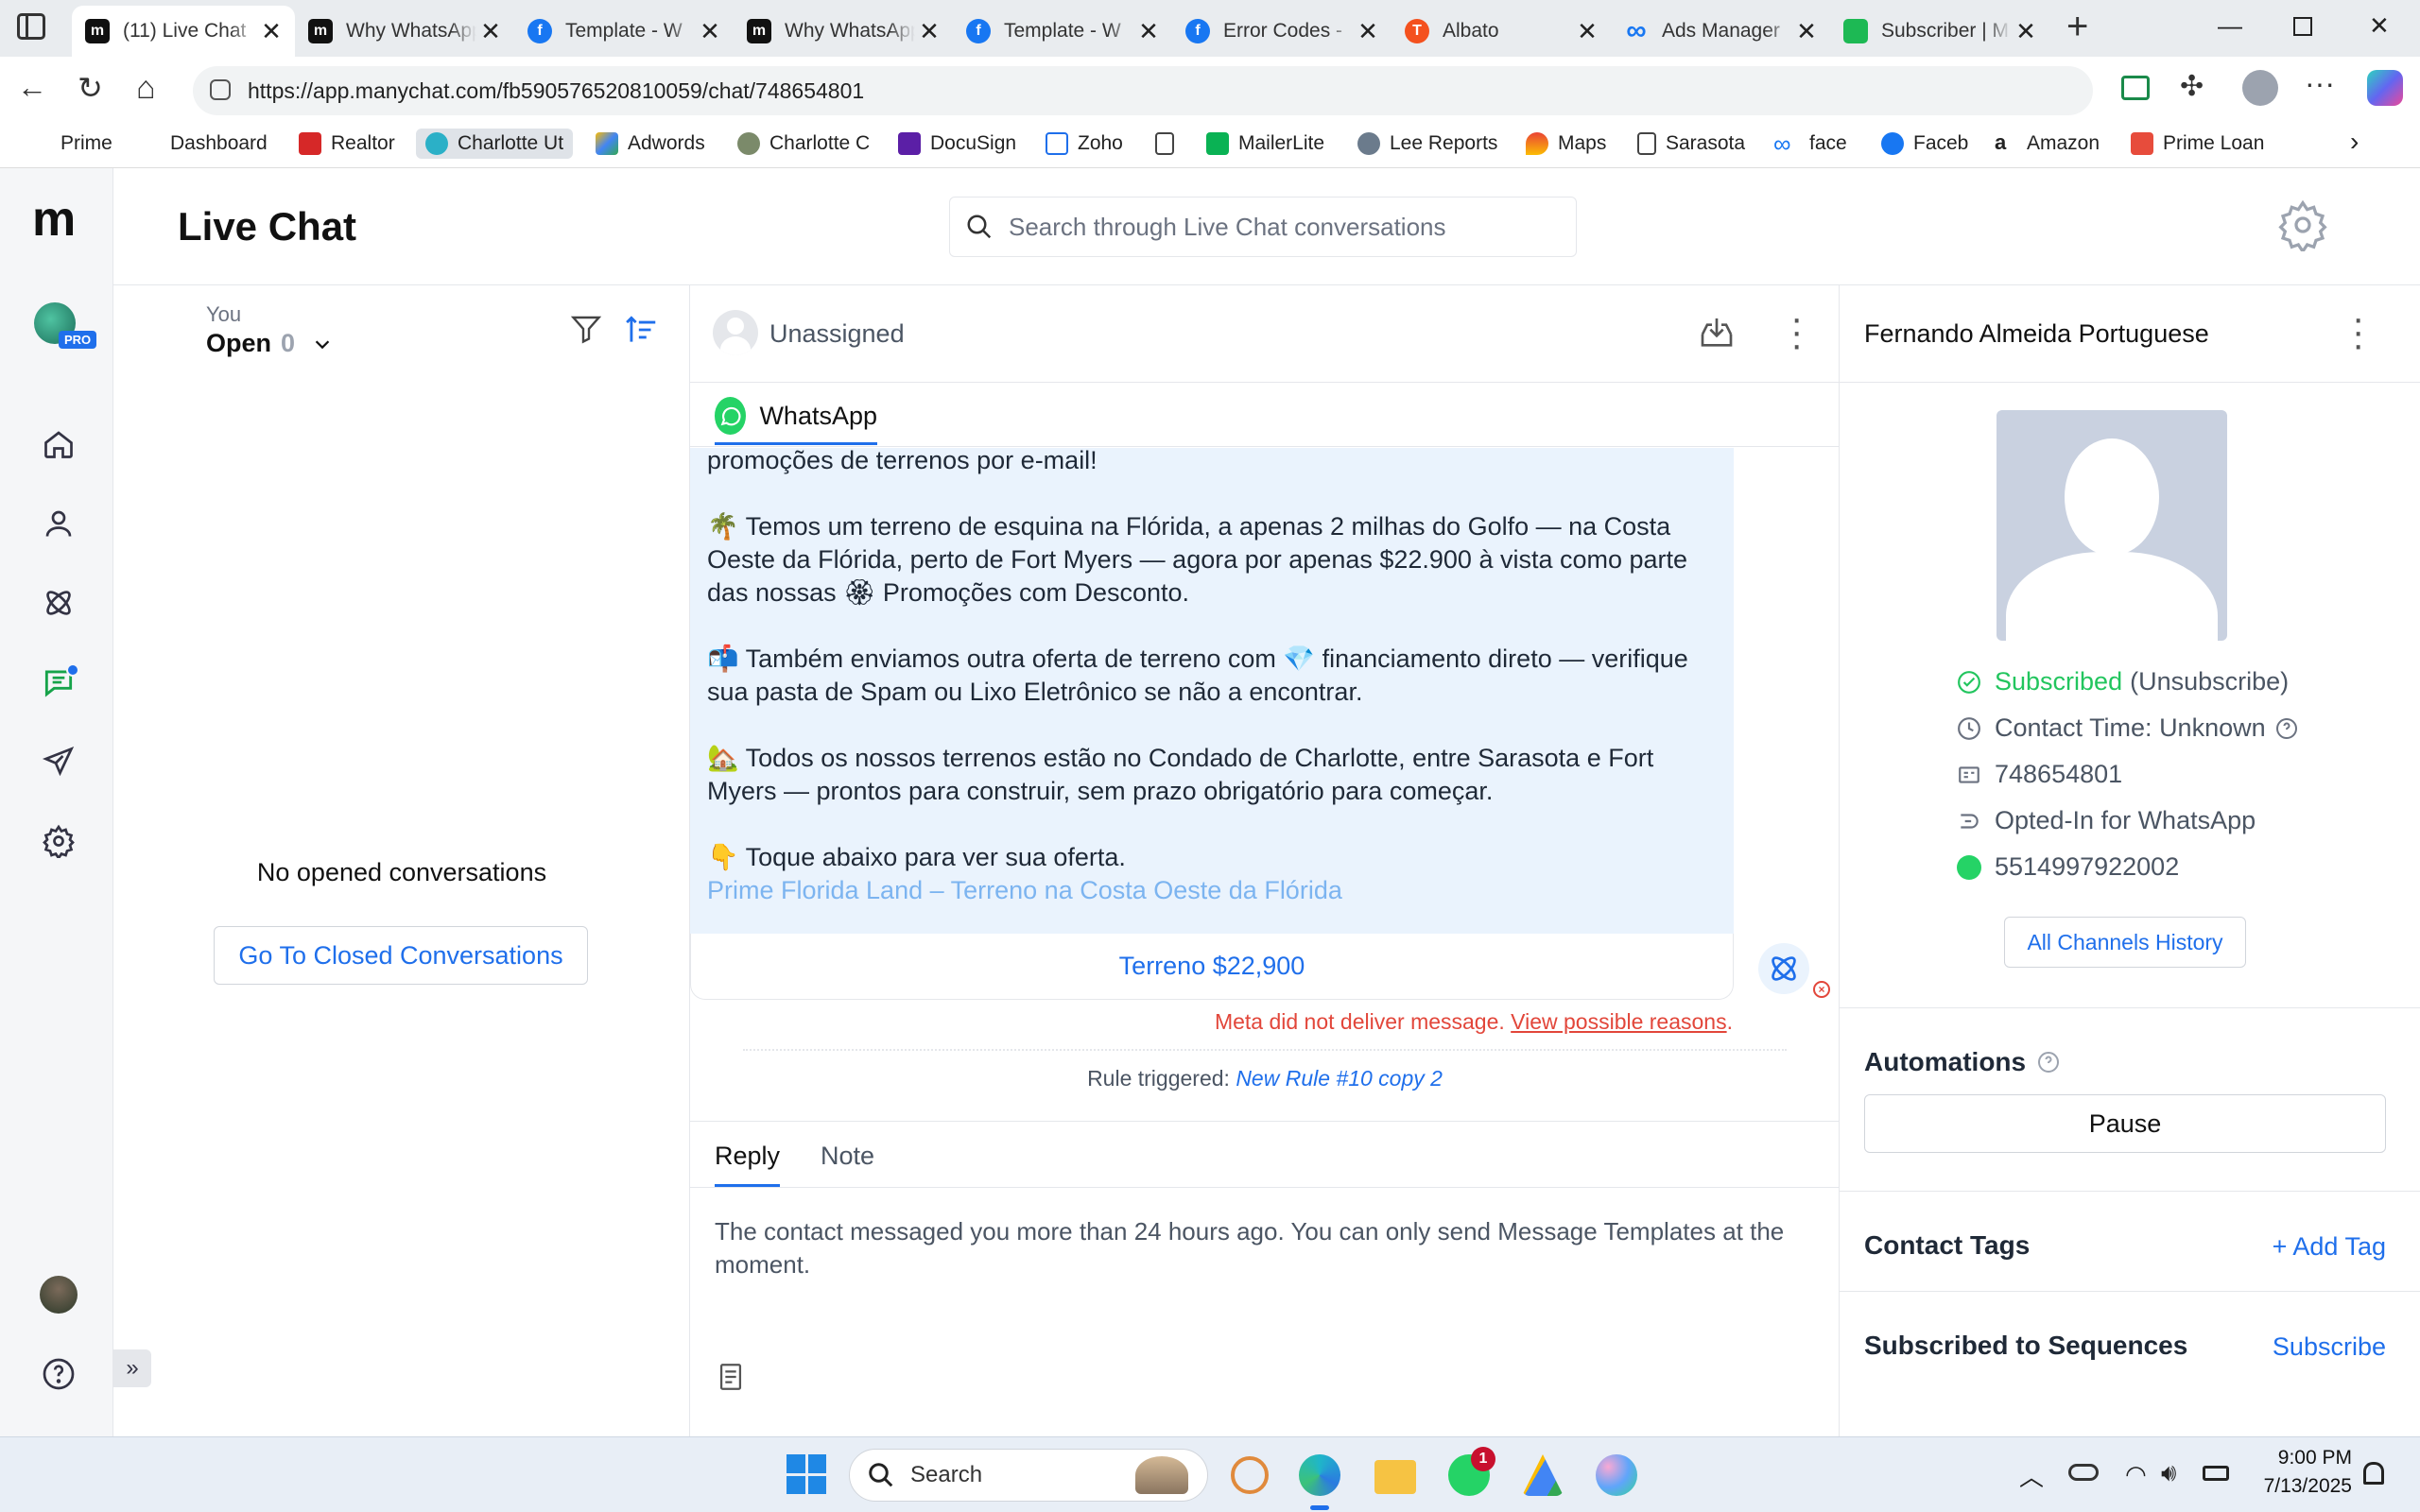 The width and height of the screenshot is (2420, 1512). What do you see at coordinates (1717, 335) in the screenshot?
I see `move-to-inbox-icon` at bounding box center [1717, 335].